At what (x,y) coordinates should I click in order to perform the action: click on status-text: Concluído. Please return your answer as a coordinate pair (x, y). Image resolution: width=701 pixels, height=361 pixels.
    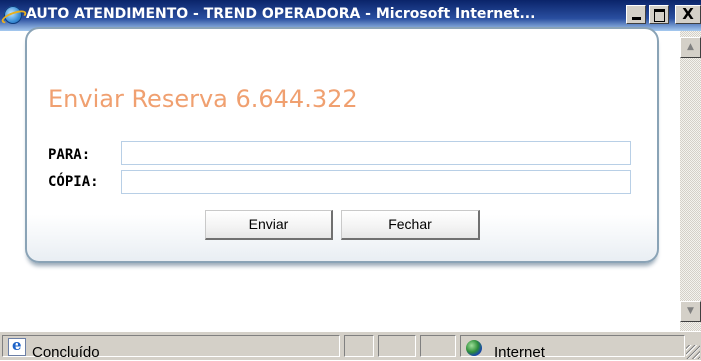
    Looking at the image, I should click on (66, 352).